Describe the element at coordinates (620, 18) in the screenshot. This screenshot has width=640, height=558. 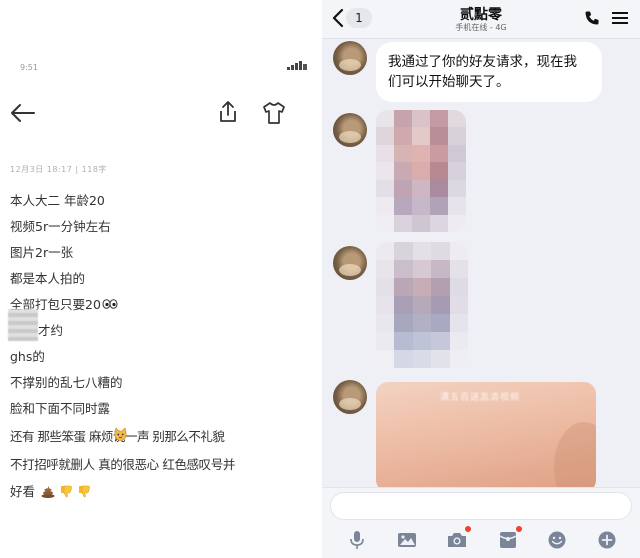
I see `menu-icon` at that location.